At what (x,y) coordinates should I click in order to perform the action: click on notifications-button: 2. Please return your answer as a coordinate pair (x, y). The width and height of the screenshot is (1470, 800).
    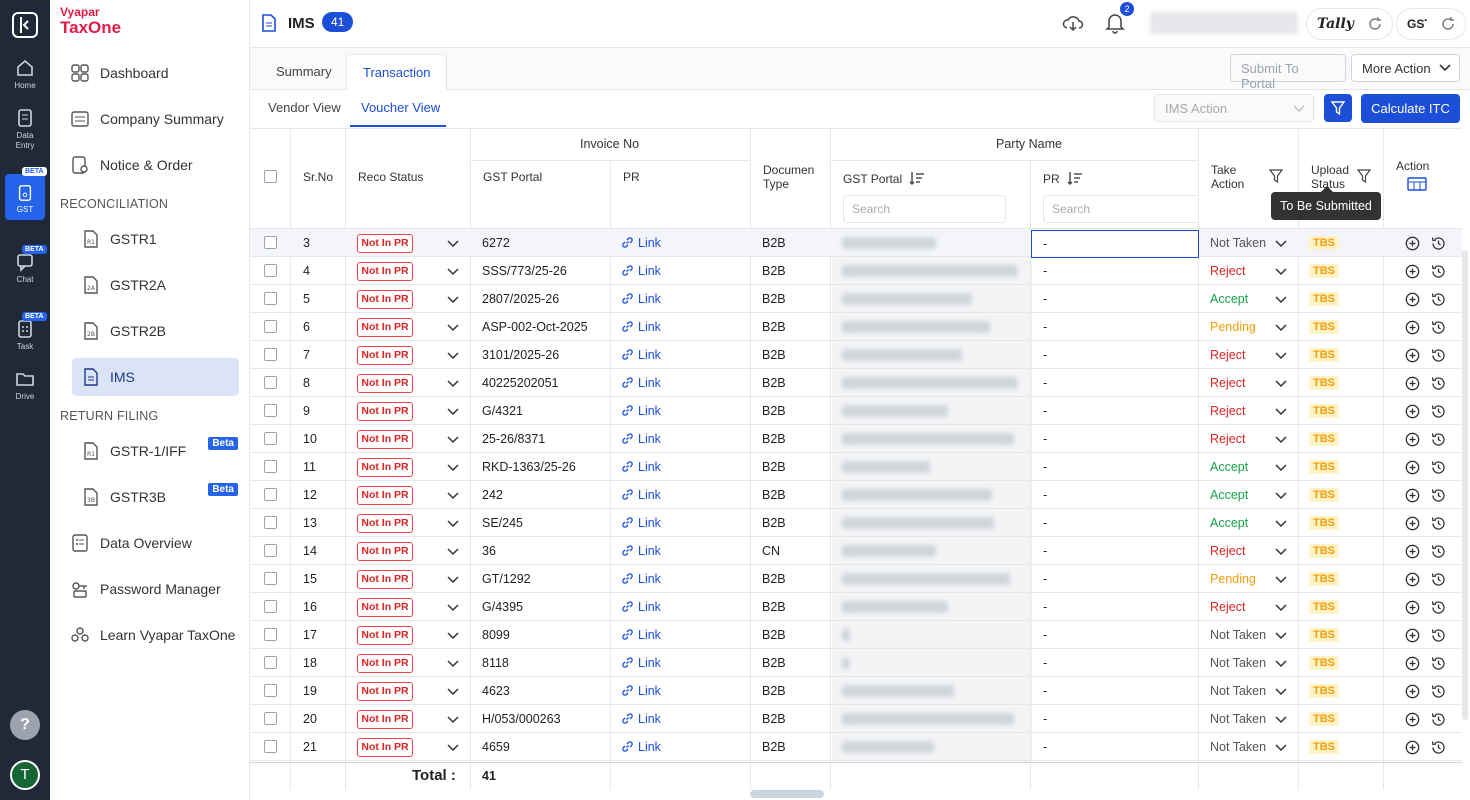
    Looking at the image, I should click on (1119, 19).